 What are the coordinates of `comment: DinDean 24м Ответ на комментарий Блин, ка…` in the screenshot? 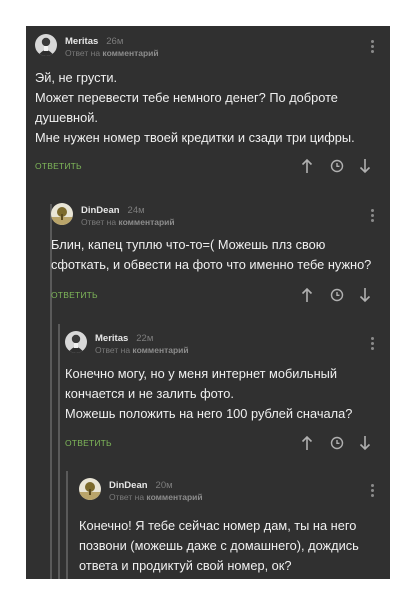 It's located at (213, 258).